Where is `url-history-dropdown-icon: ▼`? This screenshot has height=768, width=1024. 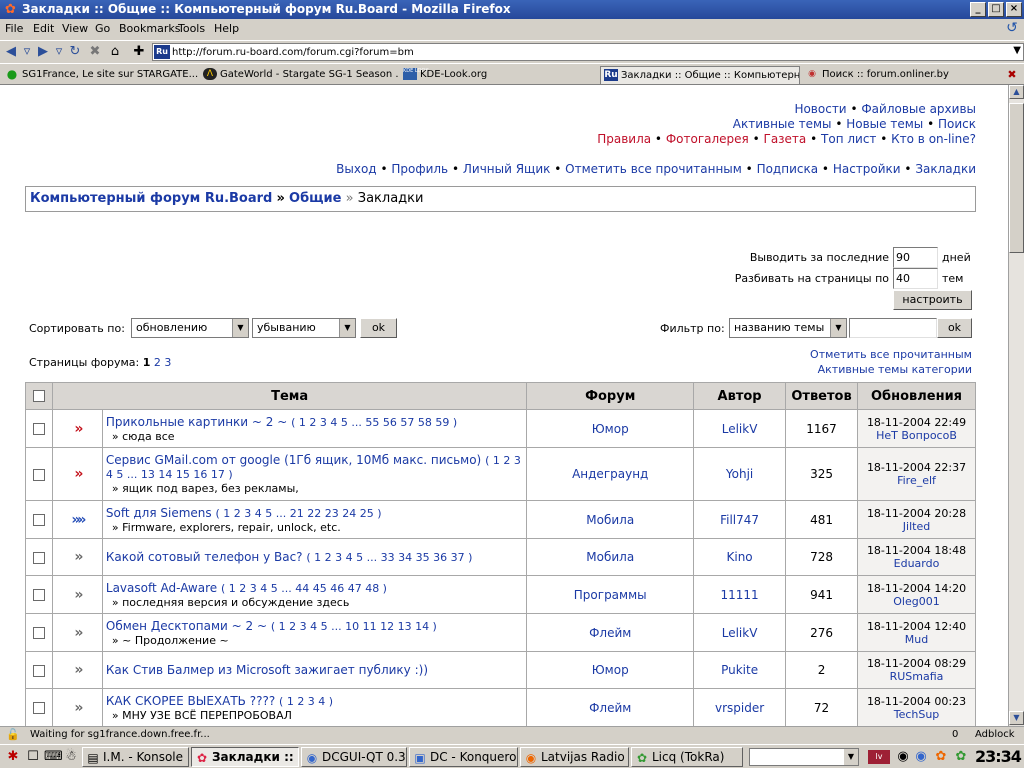
url-history-dropdown-icon: ▼ is located at coordinates (1017, 50).